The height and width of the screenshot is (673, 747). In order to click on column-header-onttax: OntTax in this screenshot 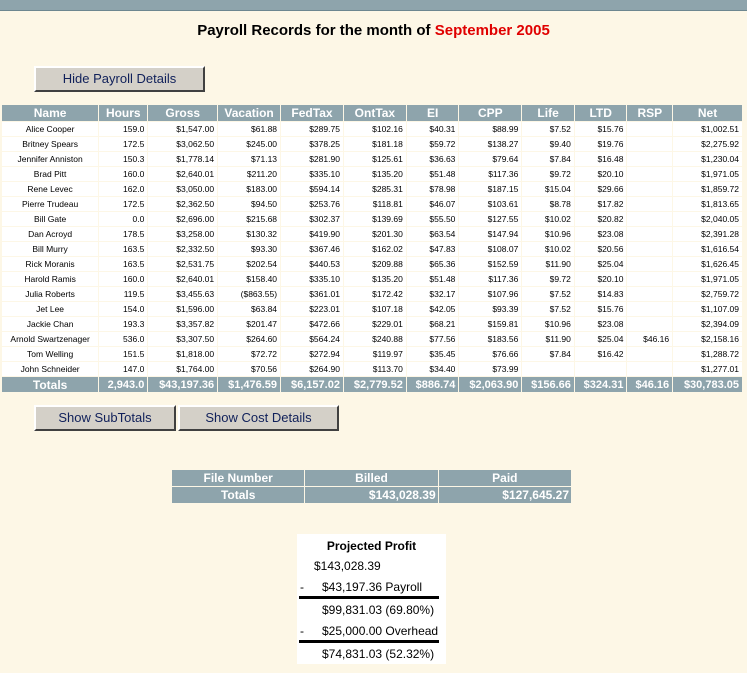, I will do `click(374, 113)`.